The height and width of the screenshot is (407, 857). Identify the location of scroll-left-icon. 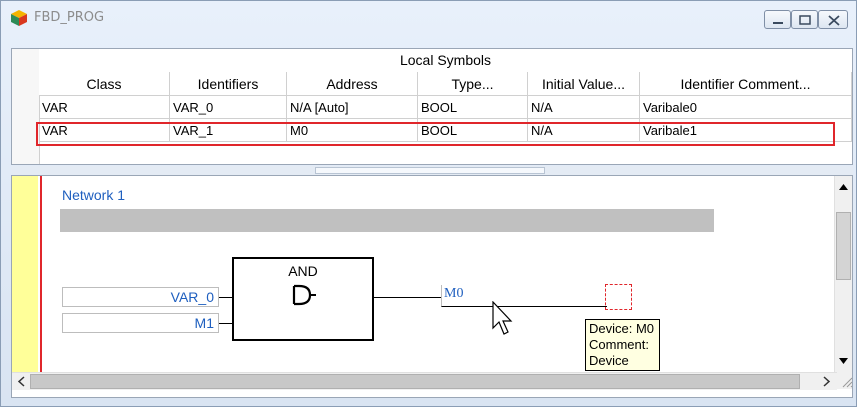
(21, 381).